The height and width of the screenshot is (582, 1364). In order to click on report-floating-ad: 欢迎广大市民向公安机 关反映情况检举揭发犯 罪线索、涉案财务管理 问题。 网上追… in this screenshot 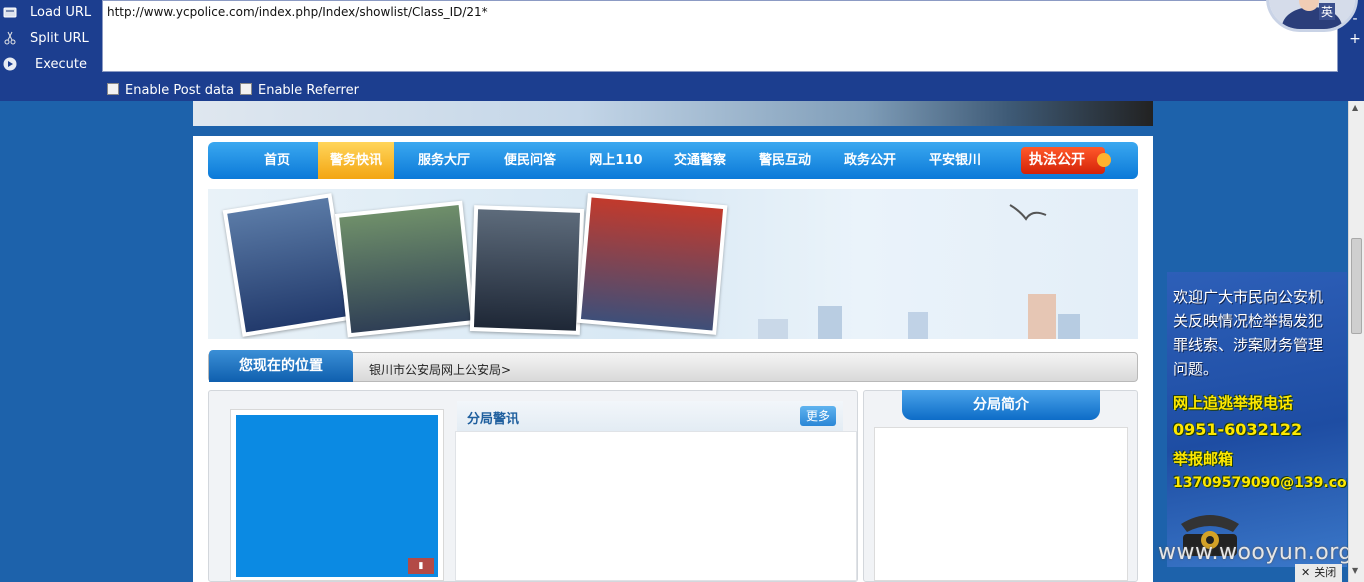, I will do `click(1257, 419)`.